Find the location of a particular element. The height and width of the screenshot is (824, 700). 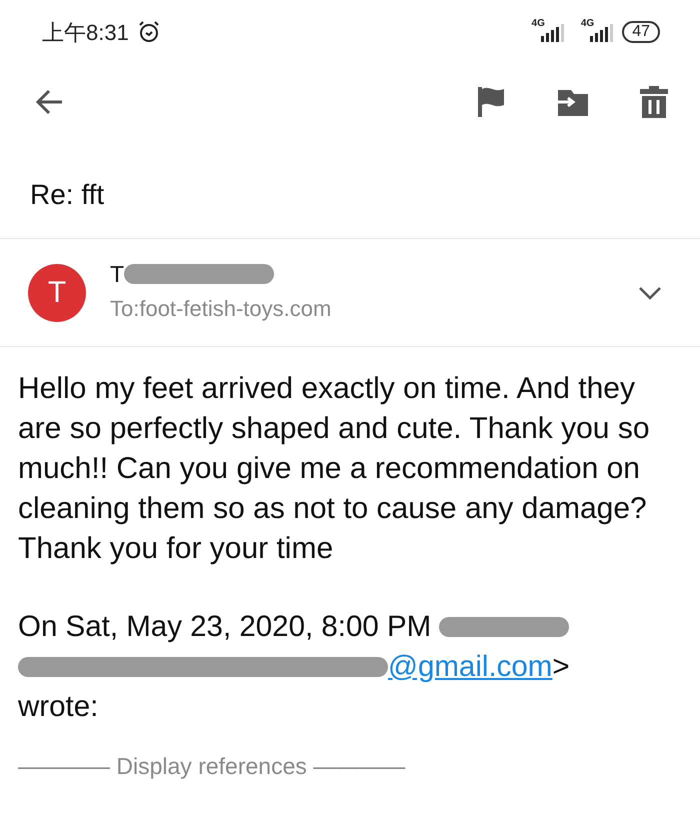

expand-chevron-icon is located at coordinates (650, 293).